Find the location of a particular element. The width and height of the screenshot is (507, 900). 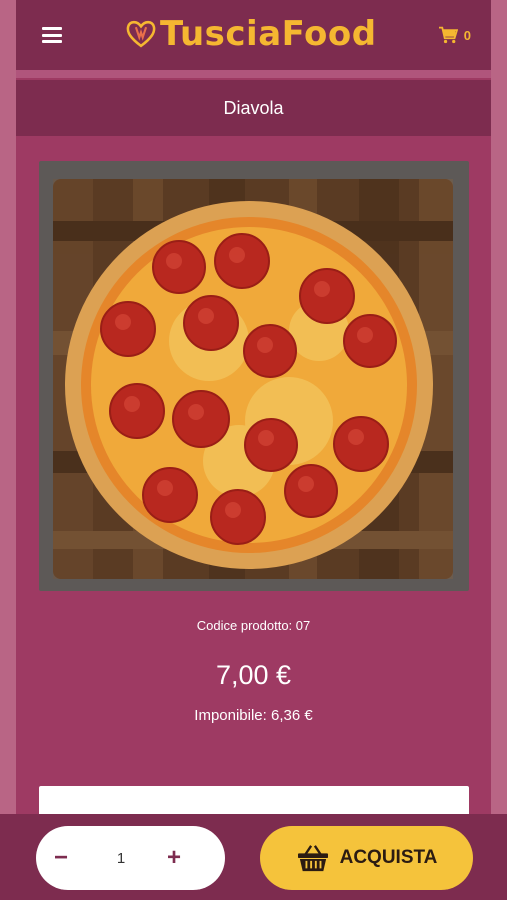

product-title: Diavola is located at coordinates (253, 108).